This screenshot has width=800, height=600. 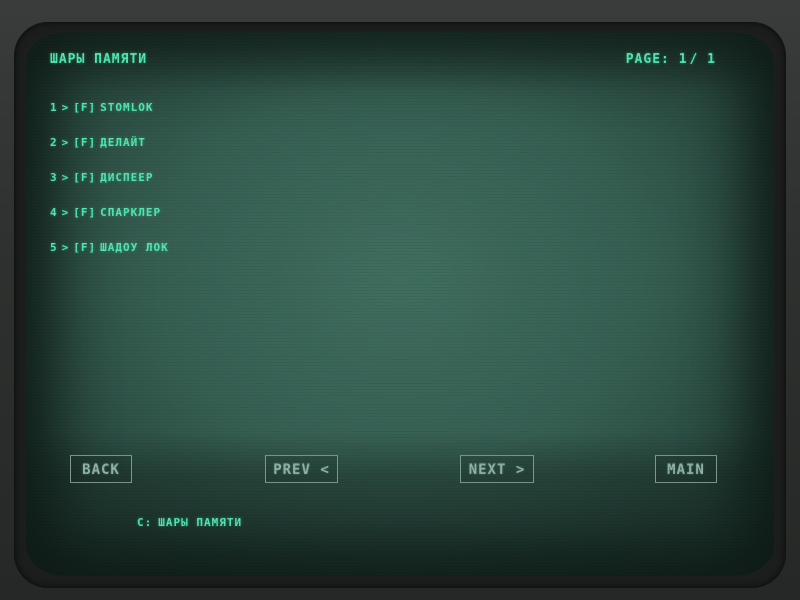 What do you see at coordinates (54, 142) in the screenshot?
I see `item-number: 2` at bounding box center [54, 142].